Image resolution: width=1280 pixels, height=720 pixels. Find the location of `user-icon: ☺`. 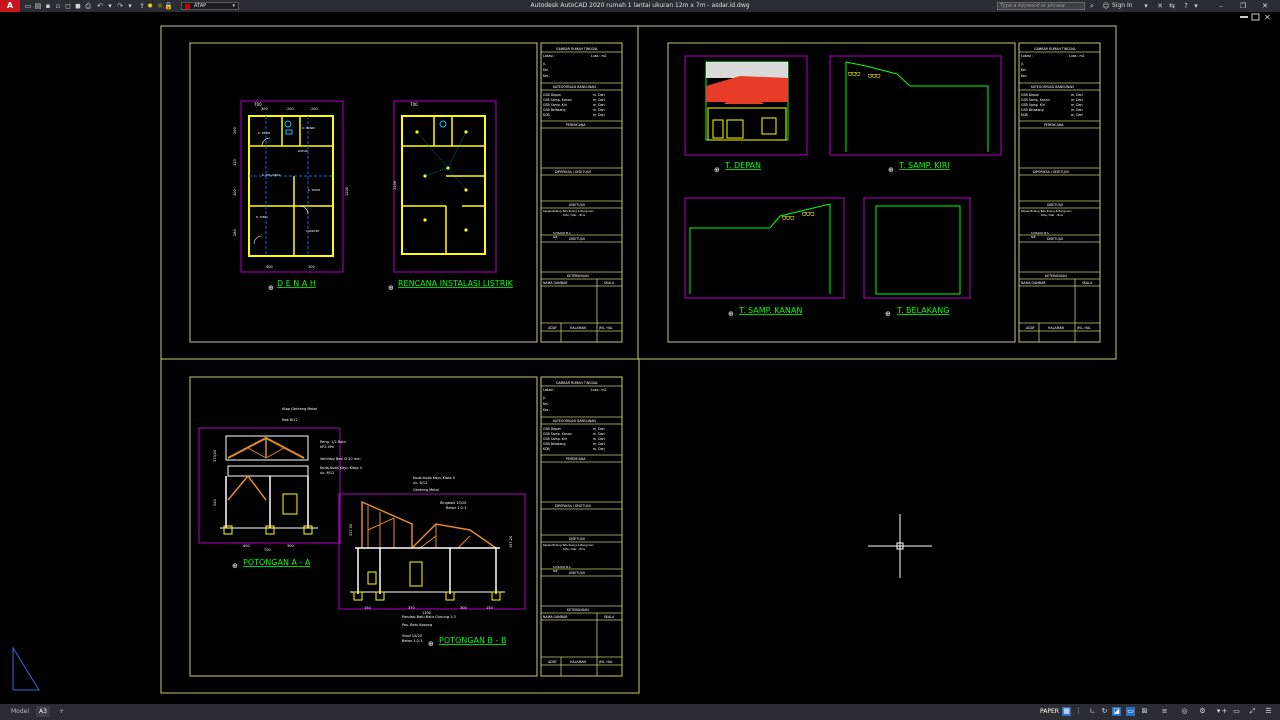

user-icon: ☺ is located at coordinates (1106, 6).